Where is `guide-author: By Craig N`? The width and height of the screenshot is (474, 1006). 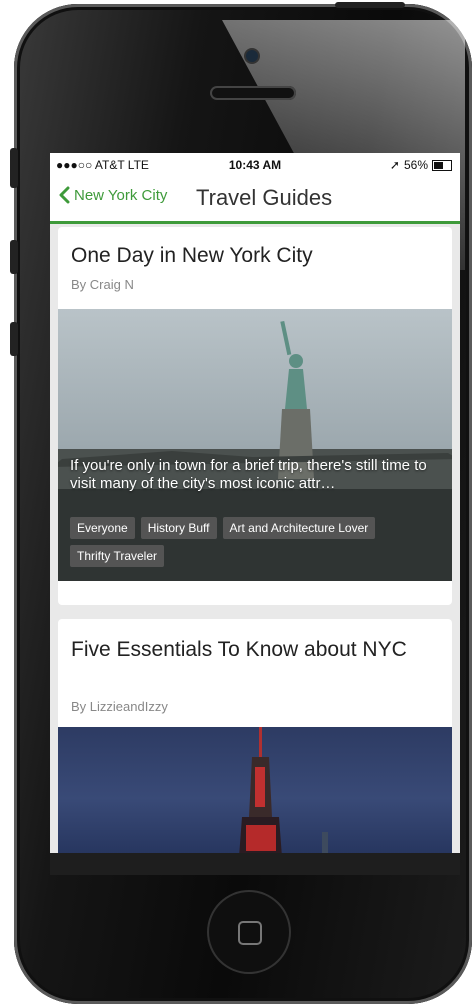 guide-author: By Craig N is located at coordinates (102, 284).